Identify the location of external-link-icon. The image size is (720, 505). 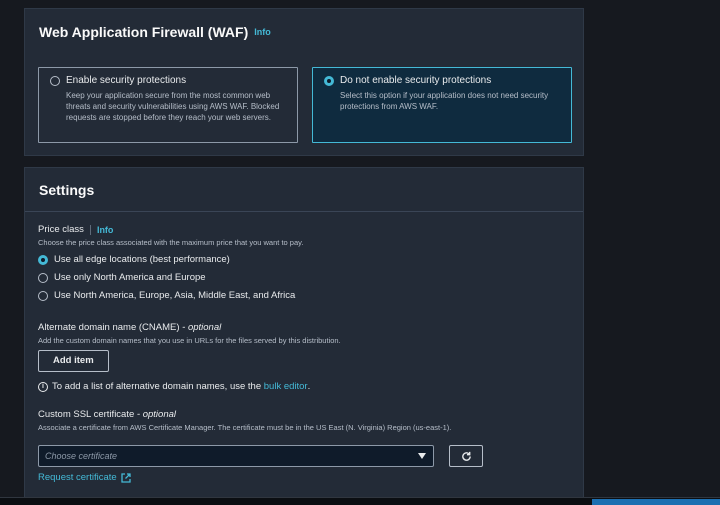
(126, 477).